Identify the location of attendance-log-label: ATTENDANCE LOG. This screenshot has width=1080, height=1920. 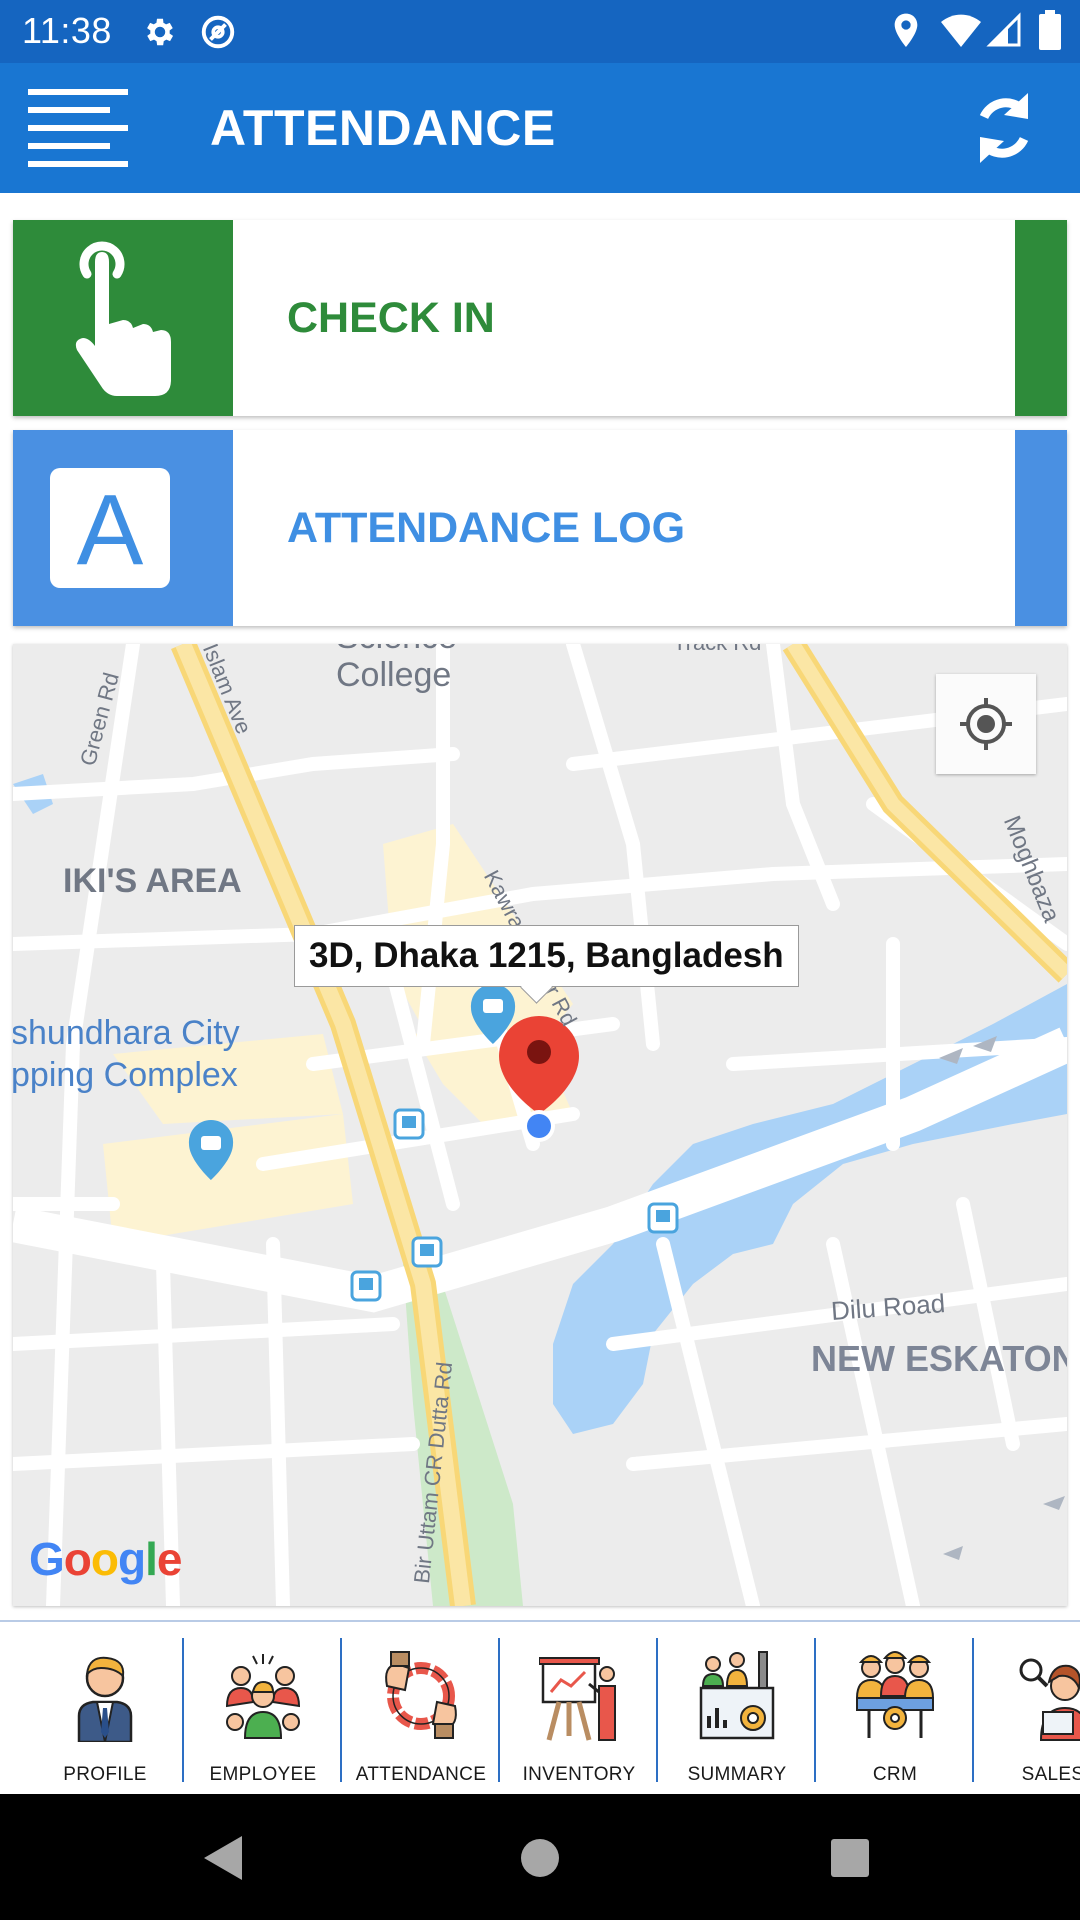
(486, 528).